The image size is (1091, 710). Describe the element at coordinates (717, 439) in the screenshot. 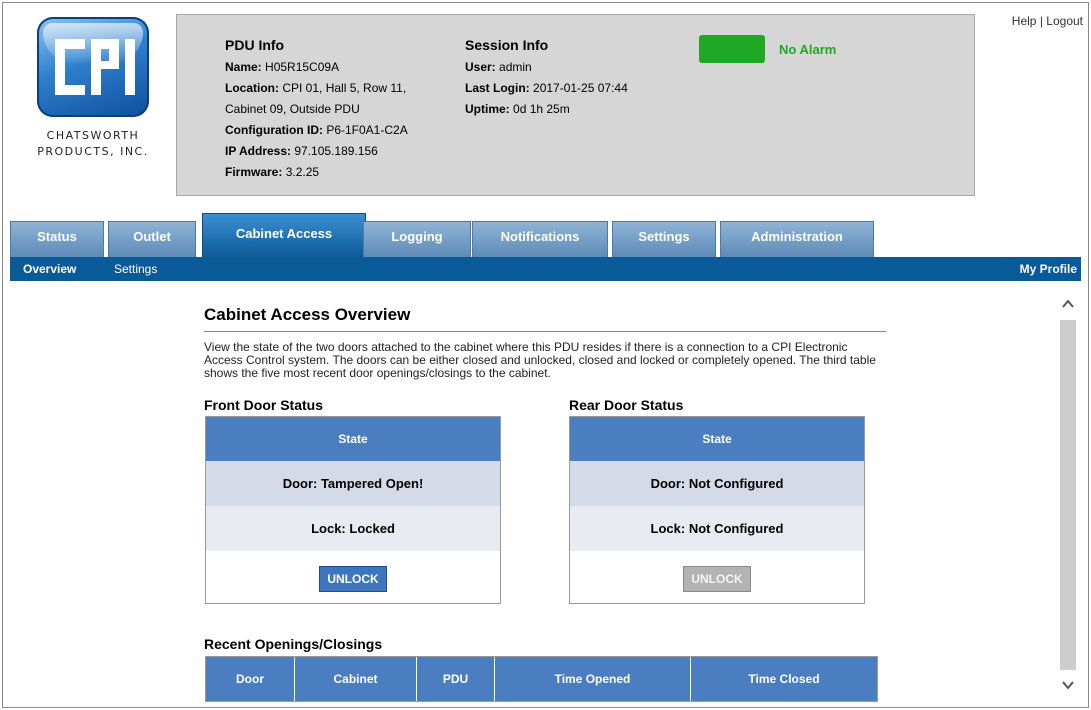

I see `rear-door-state-header: State` at that location.